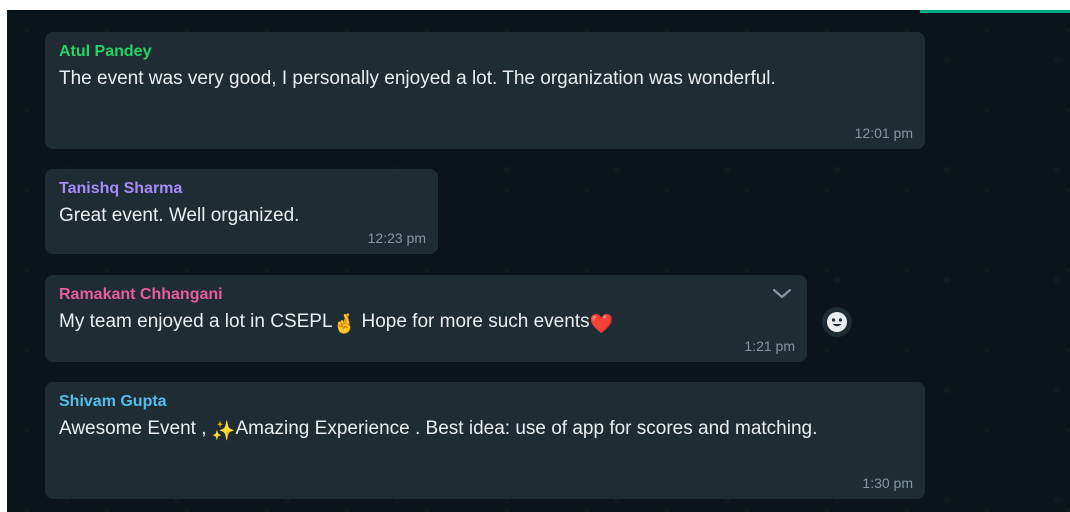  I want to click on sender-name: Tanishq Sharma, so click(241, 189).